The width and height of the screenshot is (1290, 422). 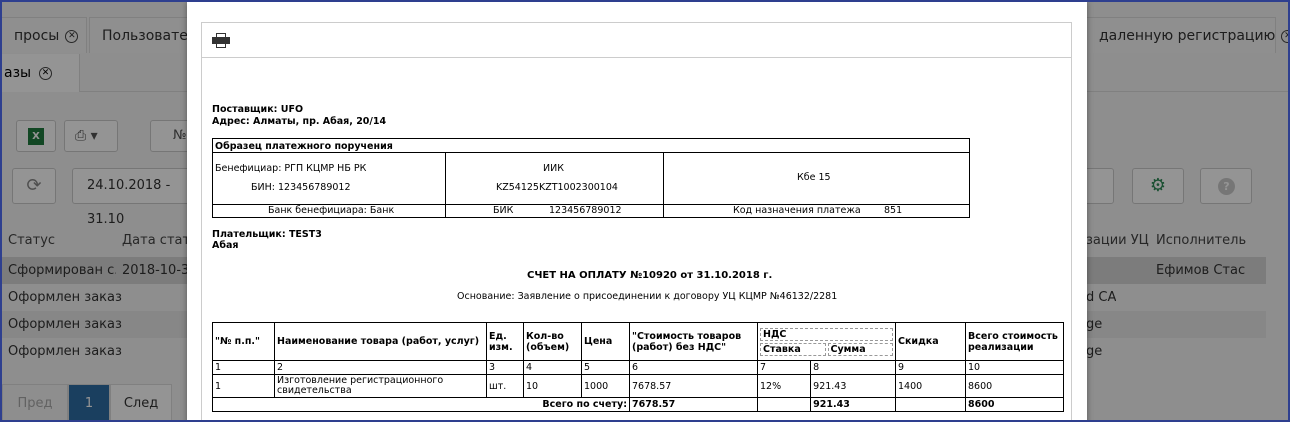 I want to click on column-header-vat: НДС Ставка Сумма, so click(x=826, y=341).